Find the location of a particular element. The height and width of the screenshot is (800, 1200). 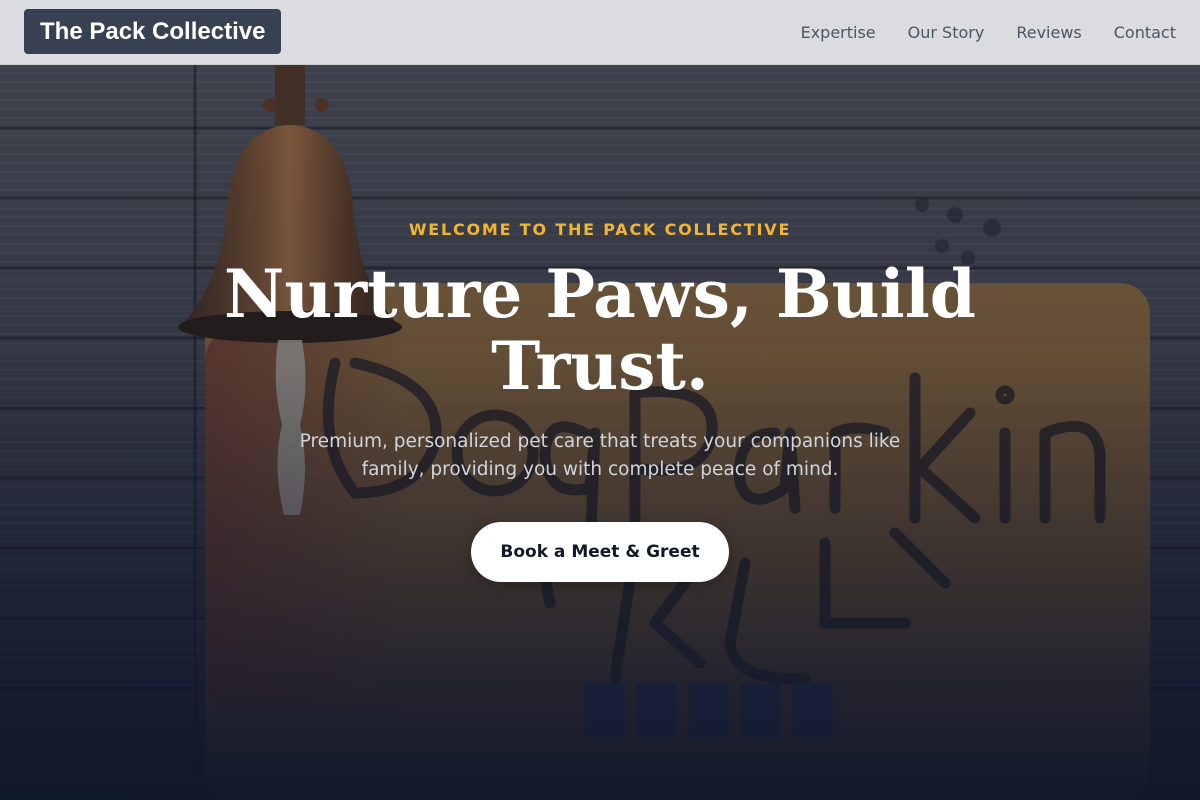

nav-links: Expertise Our Story Reviews Contact is located at coordinates (988, 32).